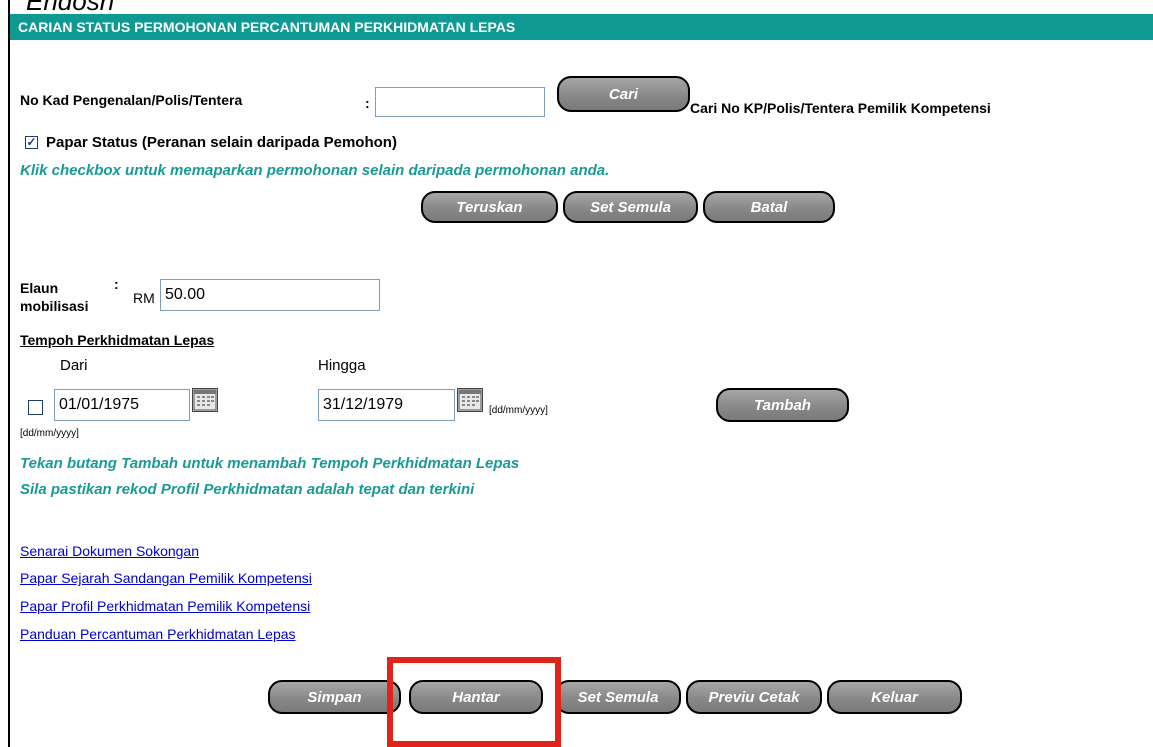 This screenshot has height=747, width=1153. Describe the element at coordinates (894, 697) in the screenshot. I see `exit-button: Keluar` at that location.